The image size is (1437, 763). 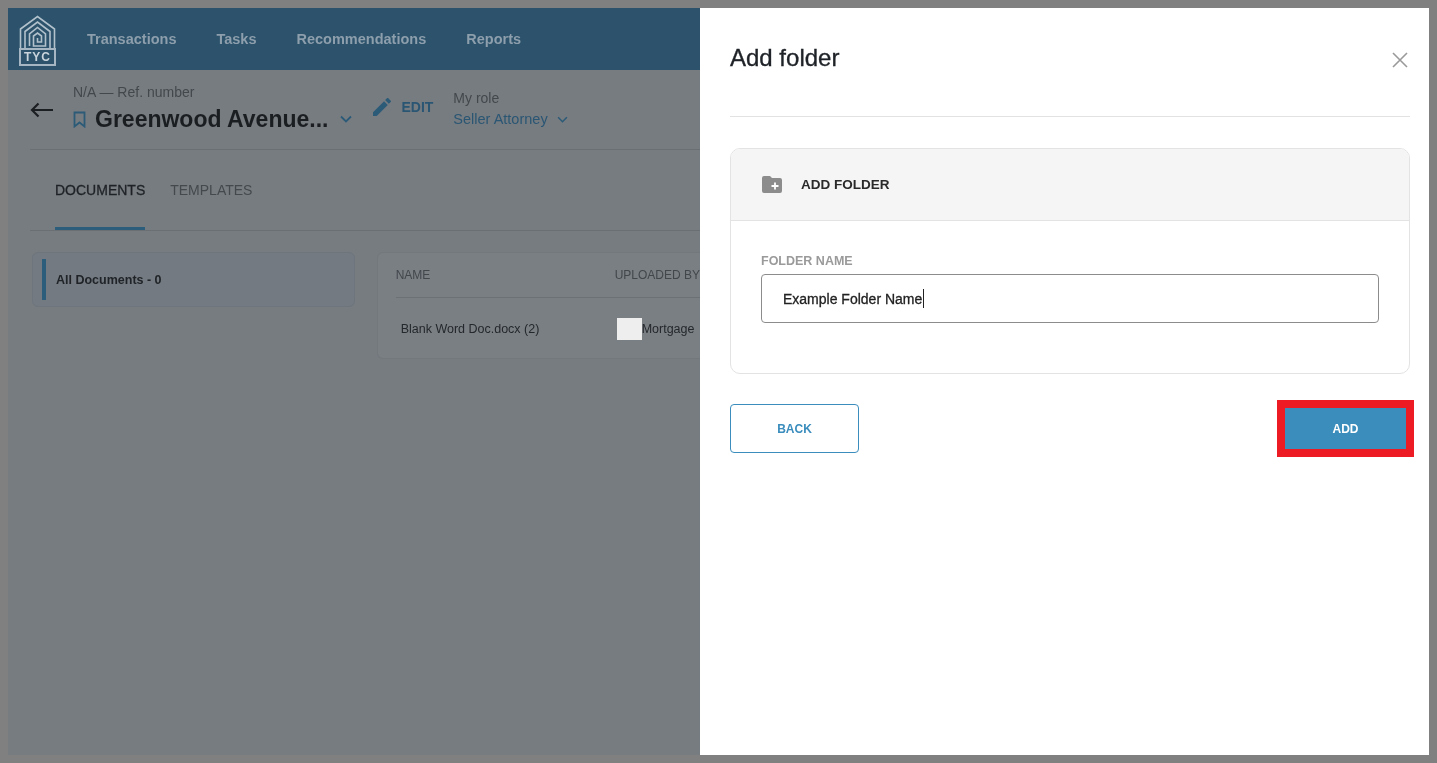 What do you see at coordinates (198, 279) in the screenshot?
I see `folder-item: All Documents - 0` at bounding box center [198, 279].